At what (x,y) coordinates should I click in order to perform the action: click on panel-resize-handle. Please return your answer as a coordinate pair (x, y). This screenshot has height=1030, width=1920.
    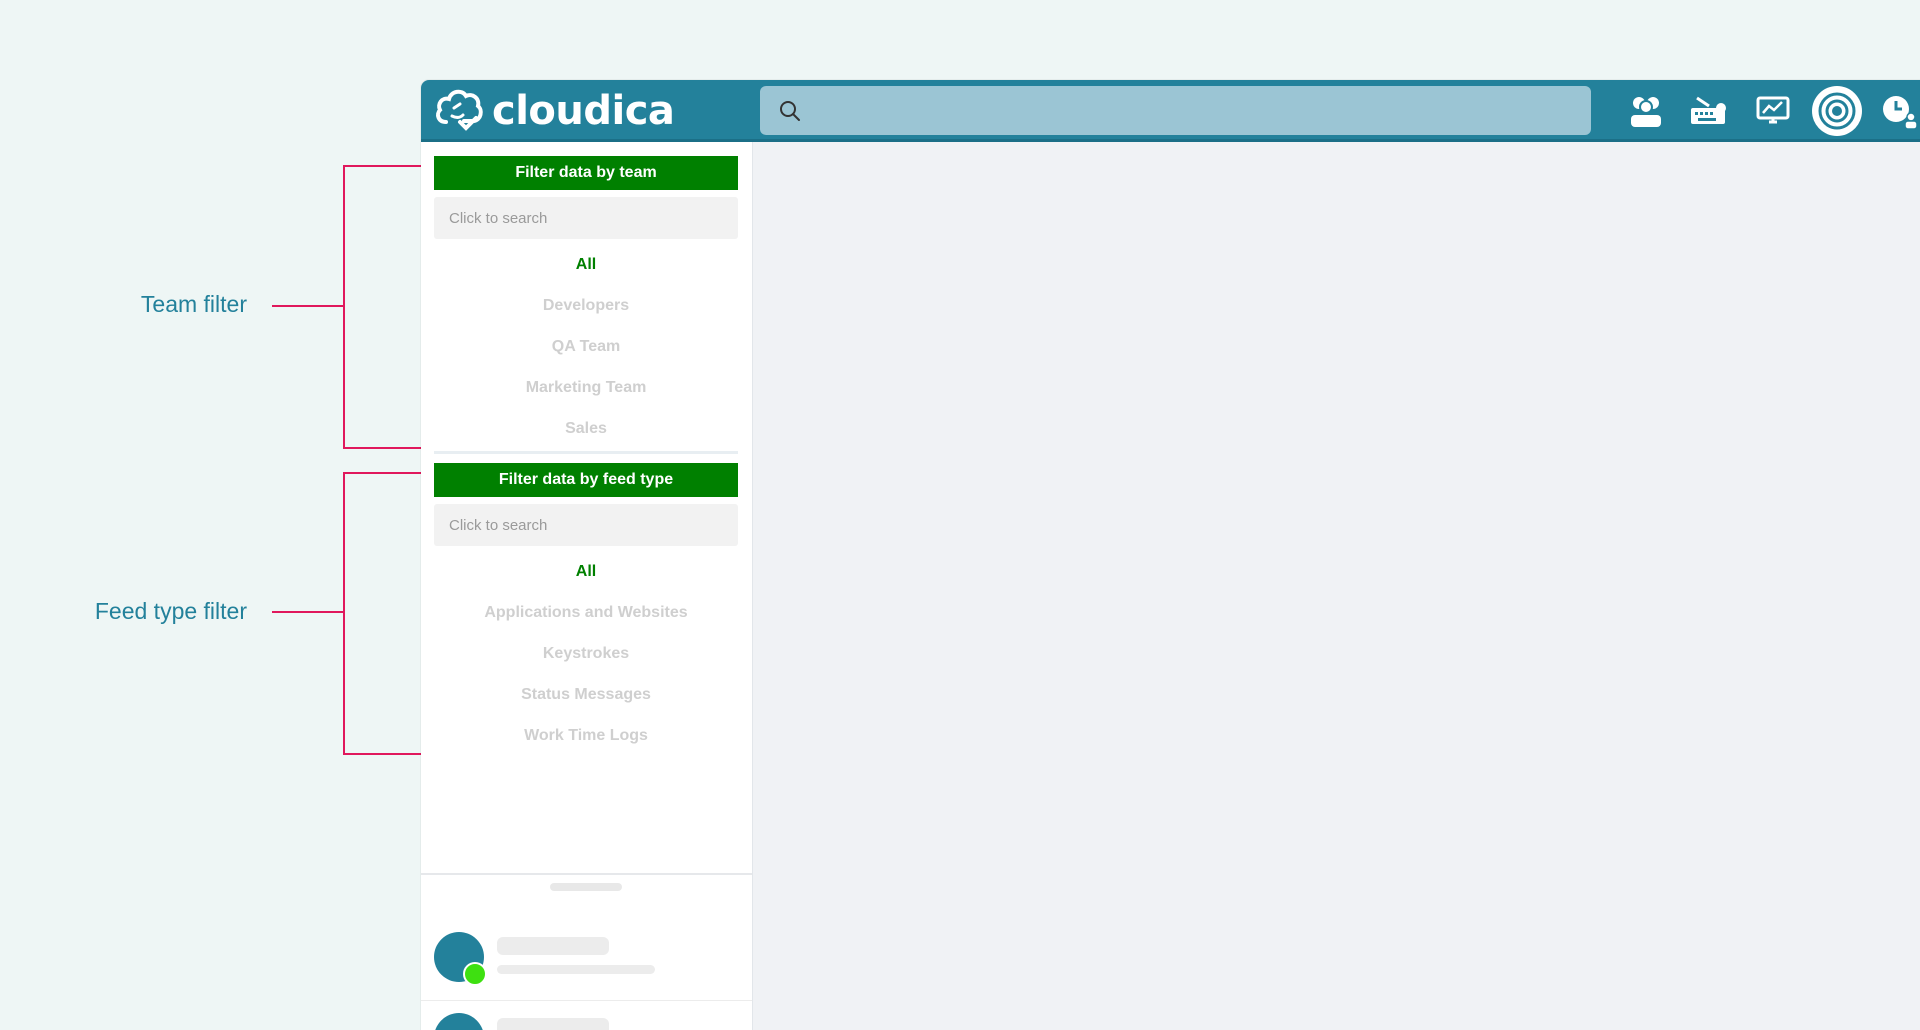
    Looking at the image, I should click on (586, 887).